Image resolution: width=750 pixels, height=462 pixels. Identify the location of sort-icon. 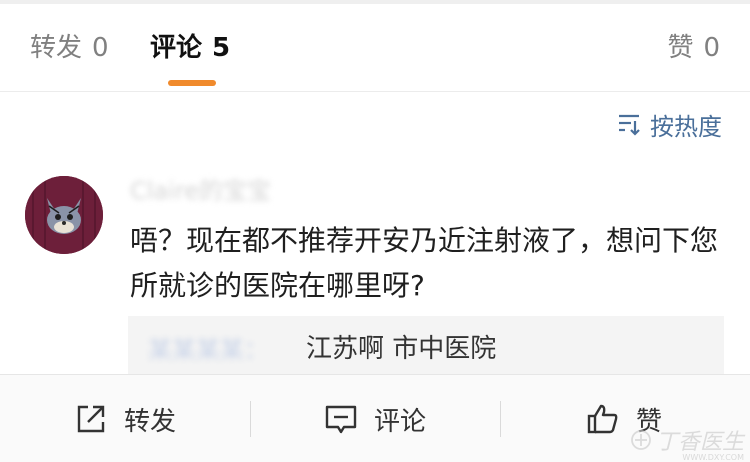
(629, 124).